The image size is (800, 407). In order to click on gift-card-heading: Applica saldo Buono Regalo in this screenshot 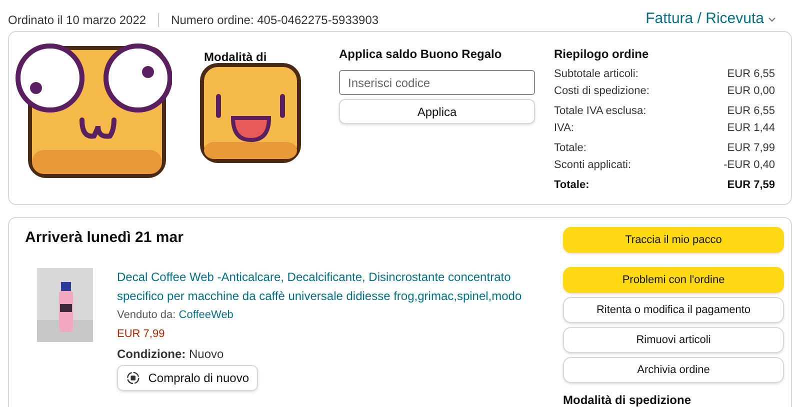, I will do `click(421, 54)`.